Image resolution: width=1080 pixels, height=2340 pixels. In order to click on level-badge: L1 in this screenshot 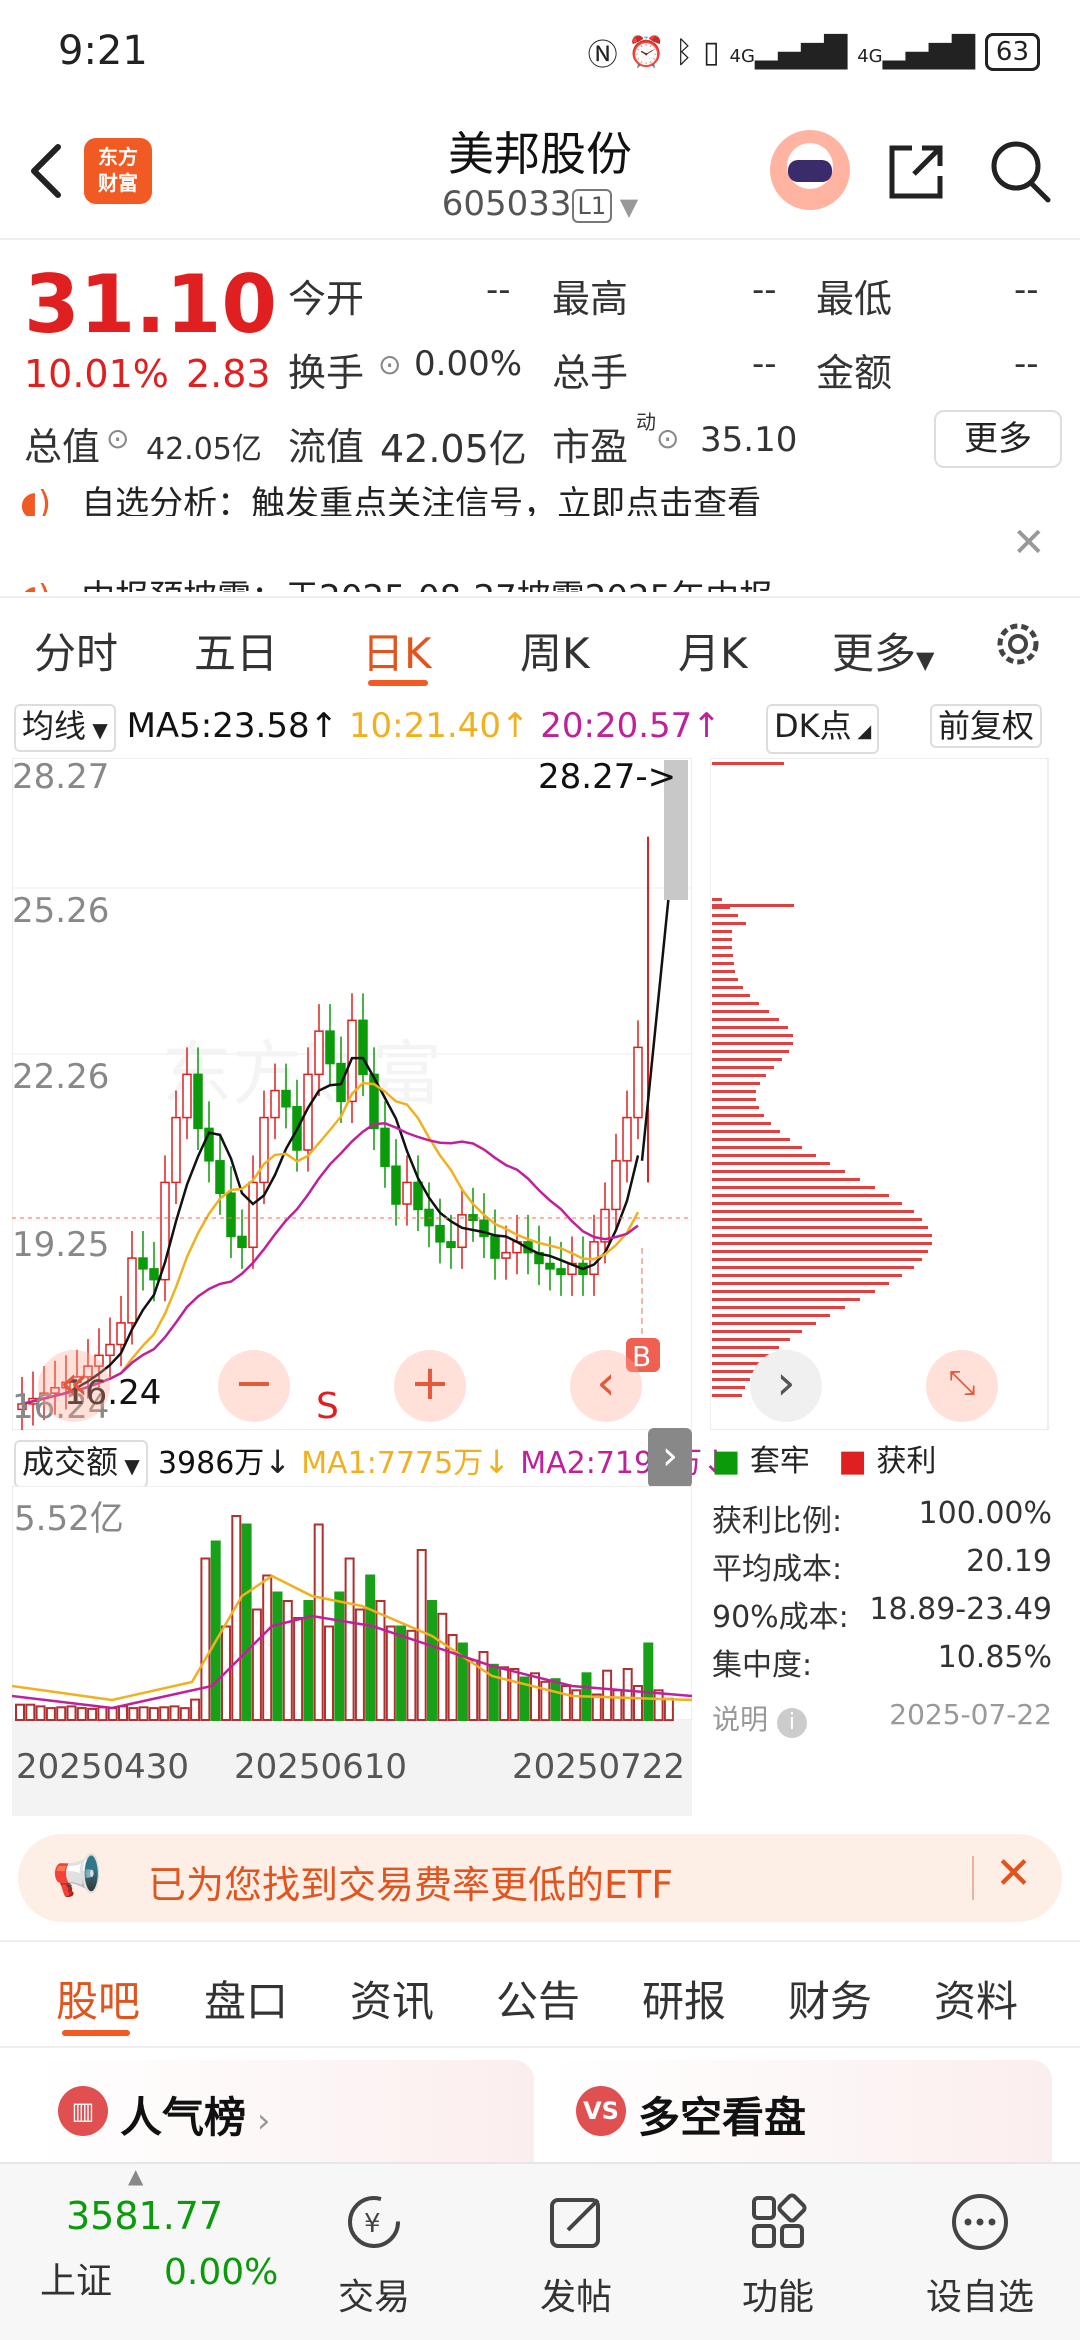, I will do `click(592, 205)`.